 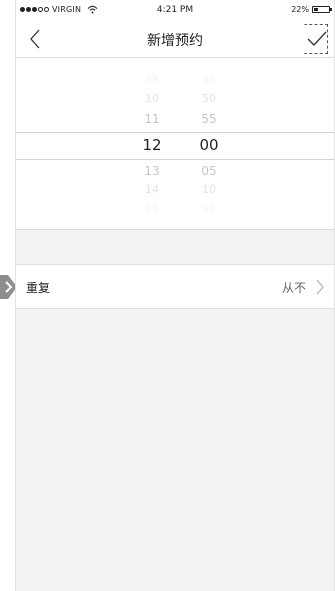 I want to click on status-time: 4:21 PM, so click(x=175, y=10).